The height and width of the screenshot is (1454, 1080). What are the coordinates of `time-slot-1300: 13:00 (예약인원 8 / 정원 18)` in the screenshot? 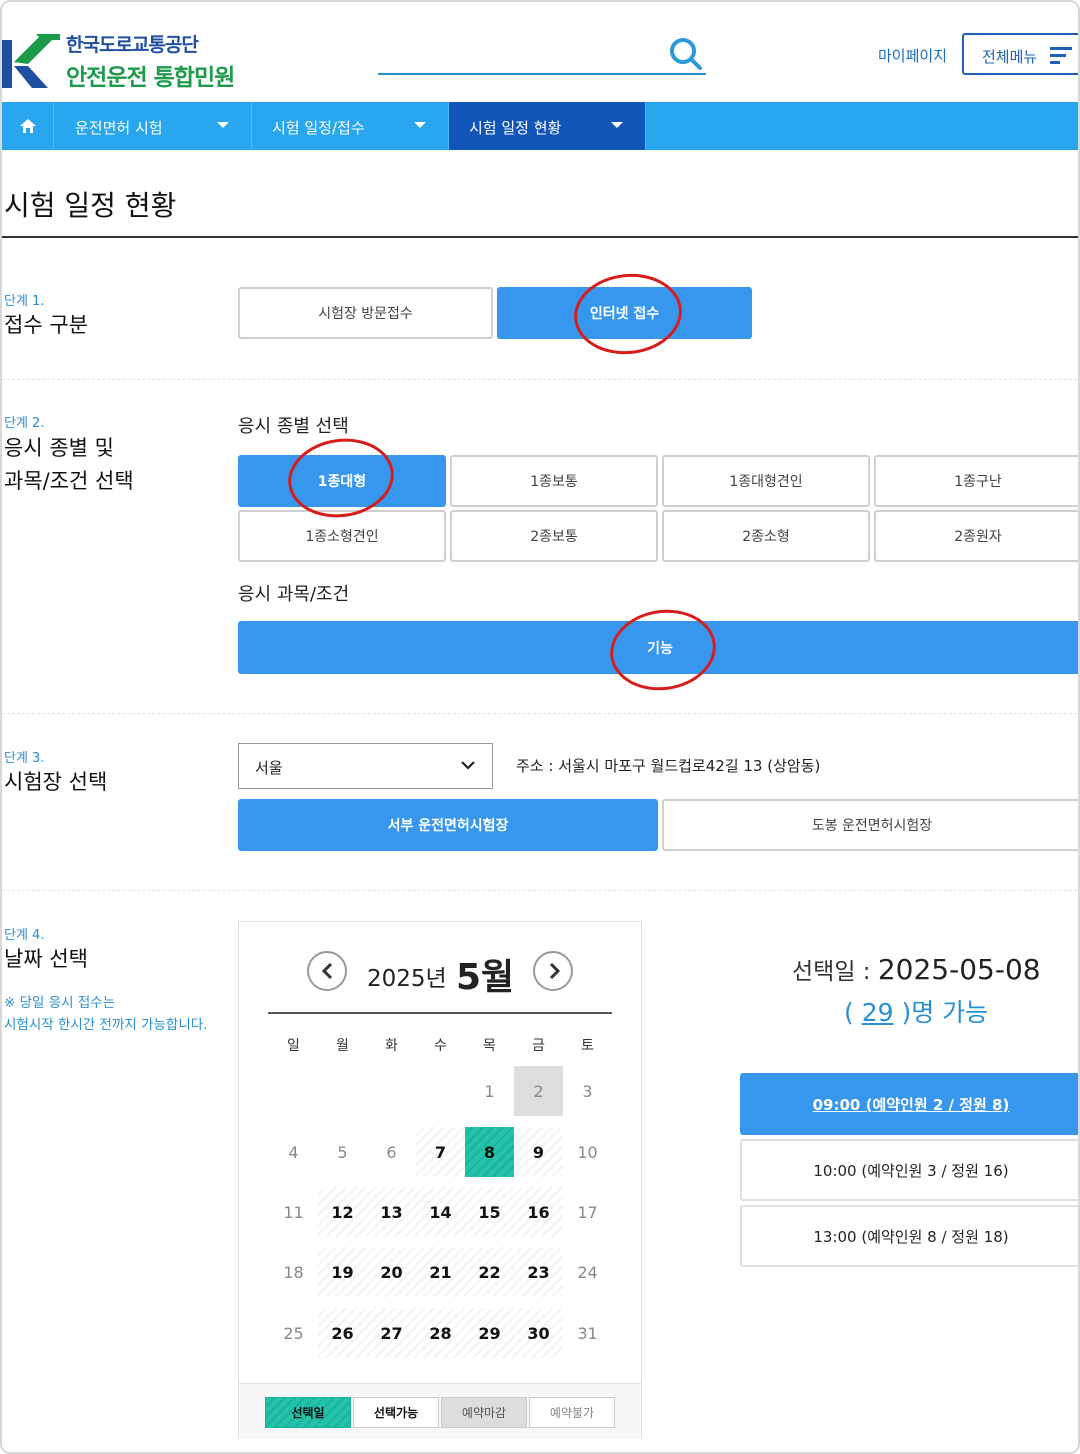 It's located at (909, 1236).